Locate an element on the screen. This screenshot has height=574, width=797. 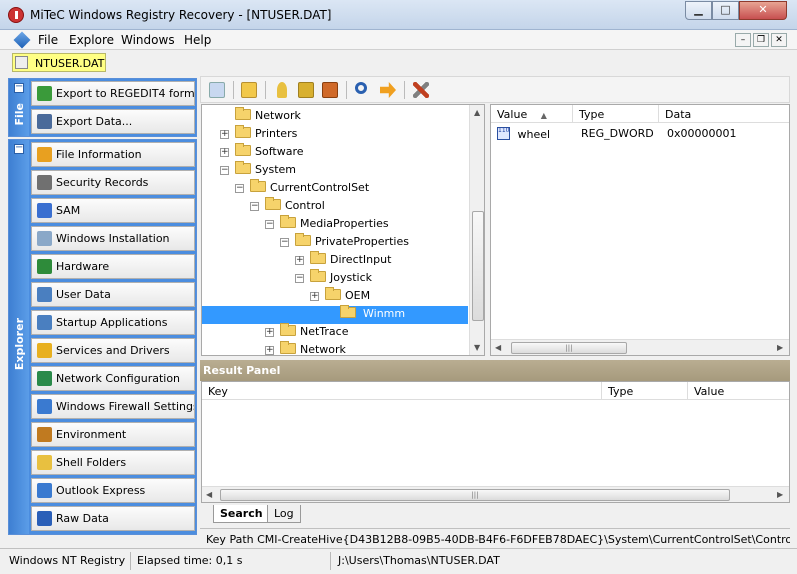
tree-vertical-scrollbar: ▲ ▼ is located at coordinates (476, 230).